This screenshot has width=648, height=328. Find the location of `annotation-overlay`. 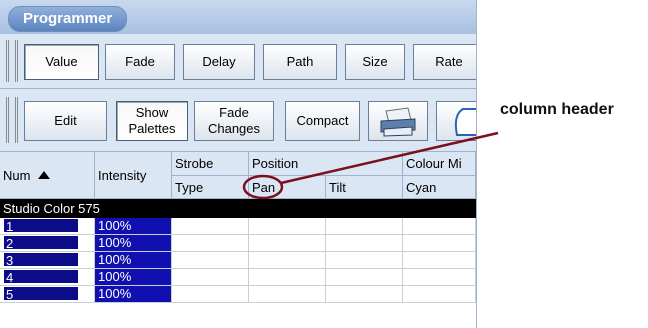

annotation-overlay is located at coordinates (370, 165).